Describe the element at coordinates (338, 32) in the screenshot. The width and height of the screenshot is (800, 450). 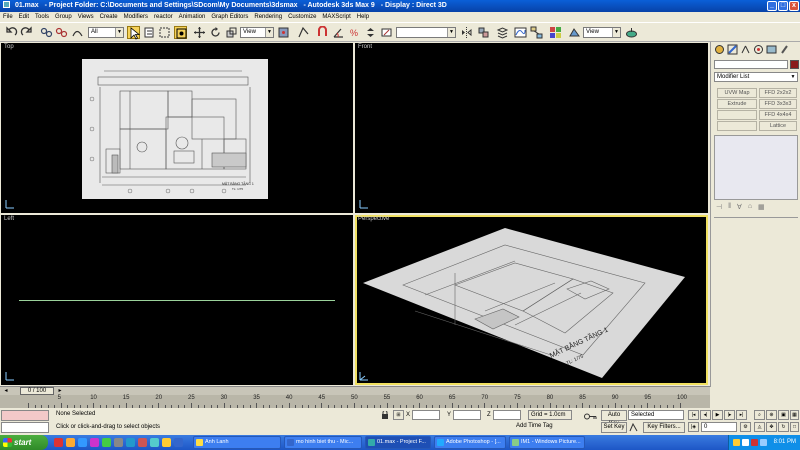
I see `angle-snap-icon` at that location.